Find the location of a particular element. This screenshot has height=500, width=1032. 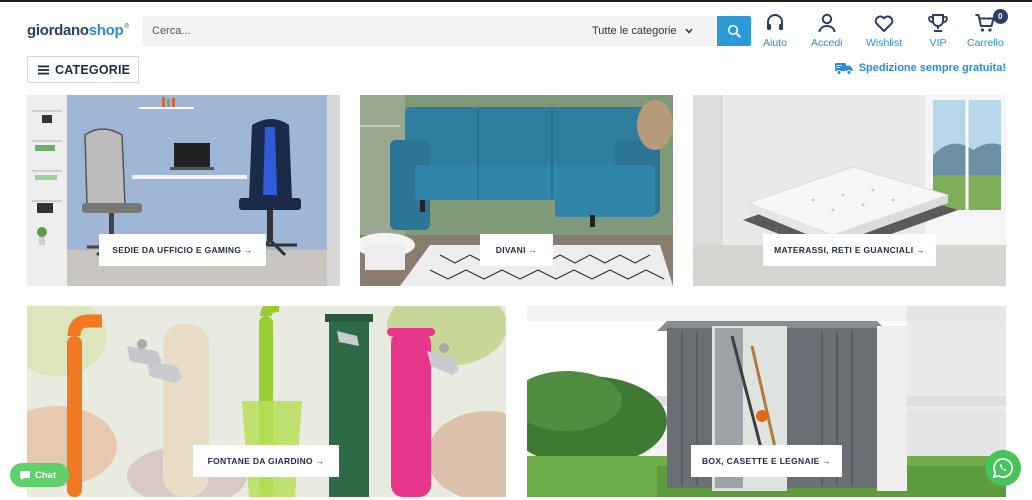

top-border is located at coordinates (516, 1).